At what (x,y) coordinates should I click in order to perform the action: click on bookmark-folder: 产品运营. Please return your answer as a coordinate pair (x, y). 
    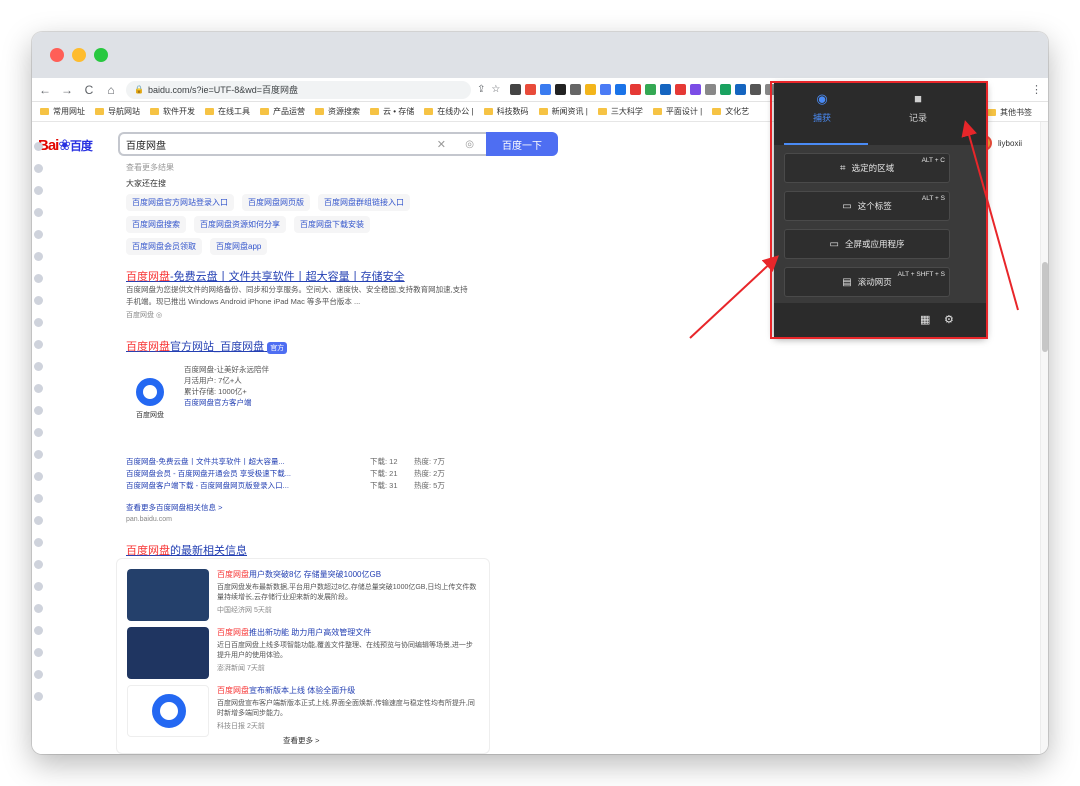
    Looking at the image, I should click on (282, 111).